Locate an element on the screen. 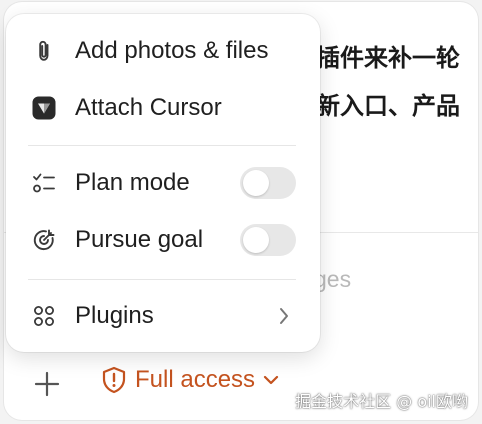 The width and height of the screenshot is (482, 424). menu-item-plugins: Plugins is located at coordinates (163, 316).